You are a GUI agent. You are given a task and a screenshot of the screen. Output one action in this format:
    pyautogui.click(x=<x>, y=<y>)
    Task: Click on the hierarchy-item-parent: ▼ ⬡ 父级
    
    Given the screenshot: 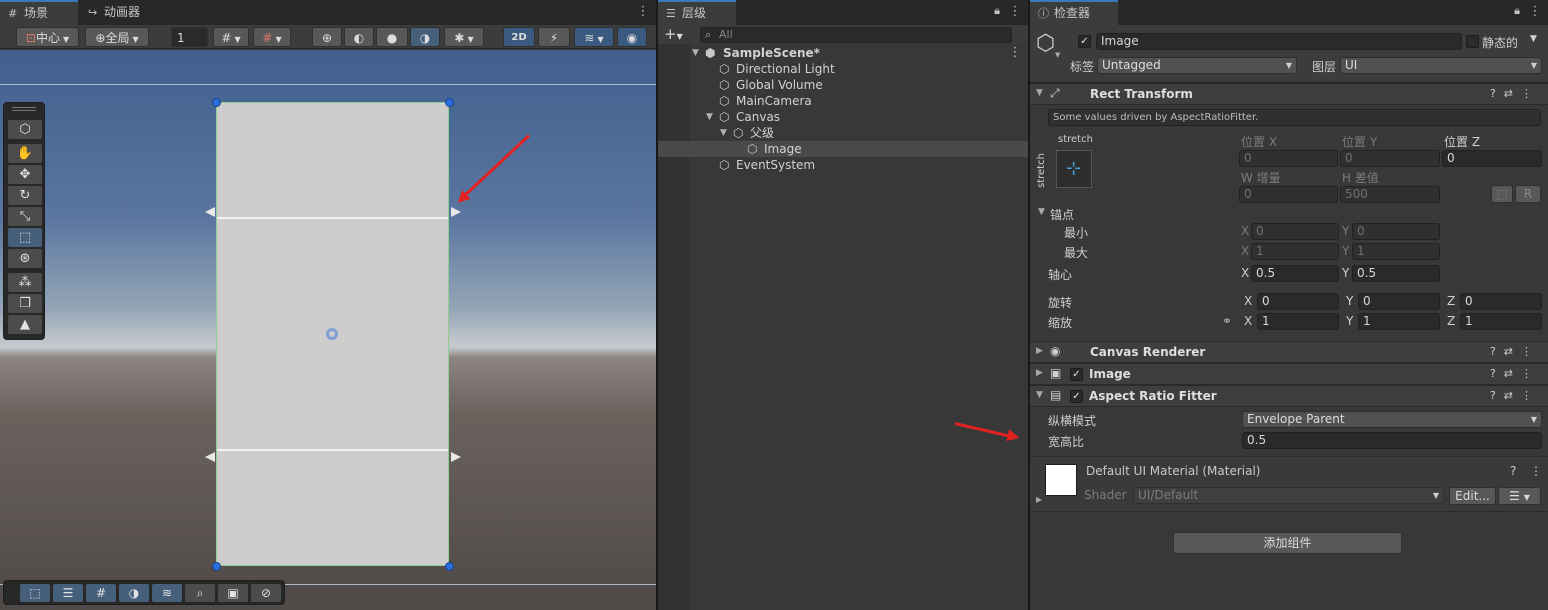 What is the action you would take?
    pyautogui.click(x=843, y=133)
    